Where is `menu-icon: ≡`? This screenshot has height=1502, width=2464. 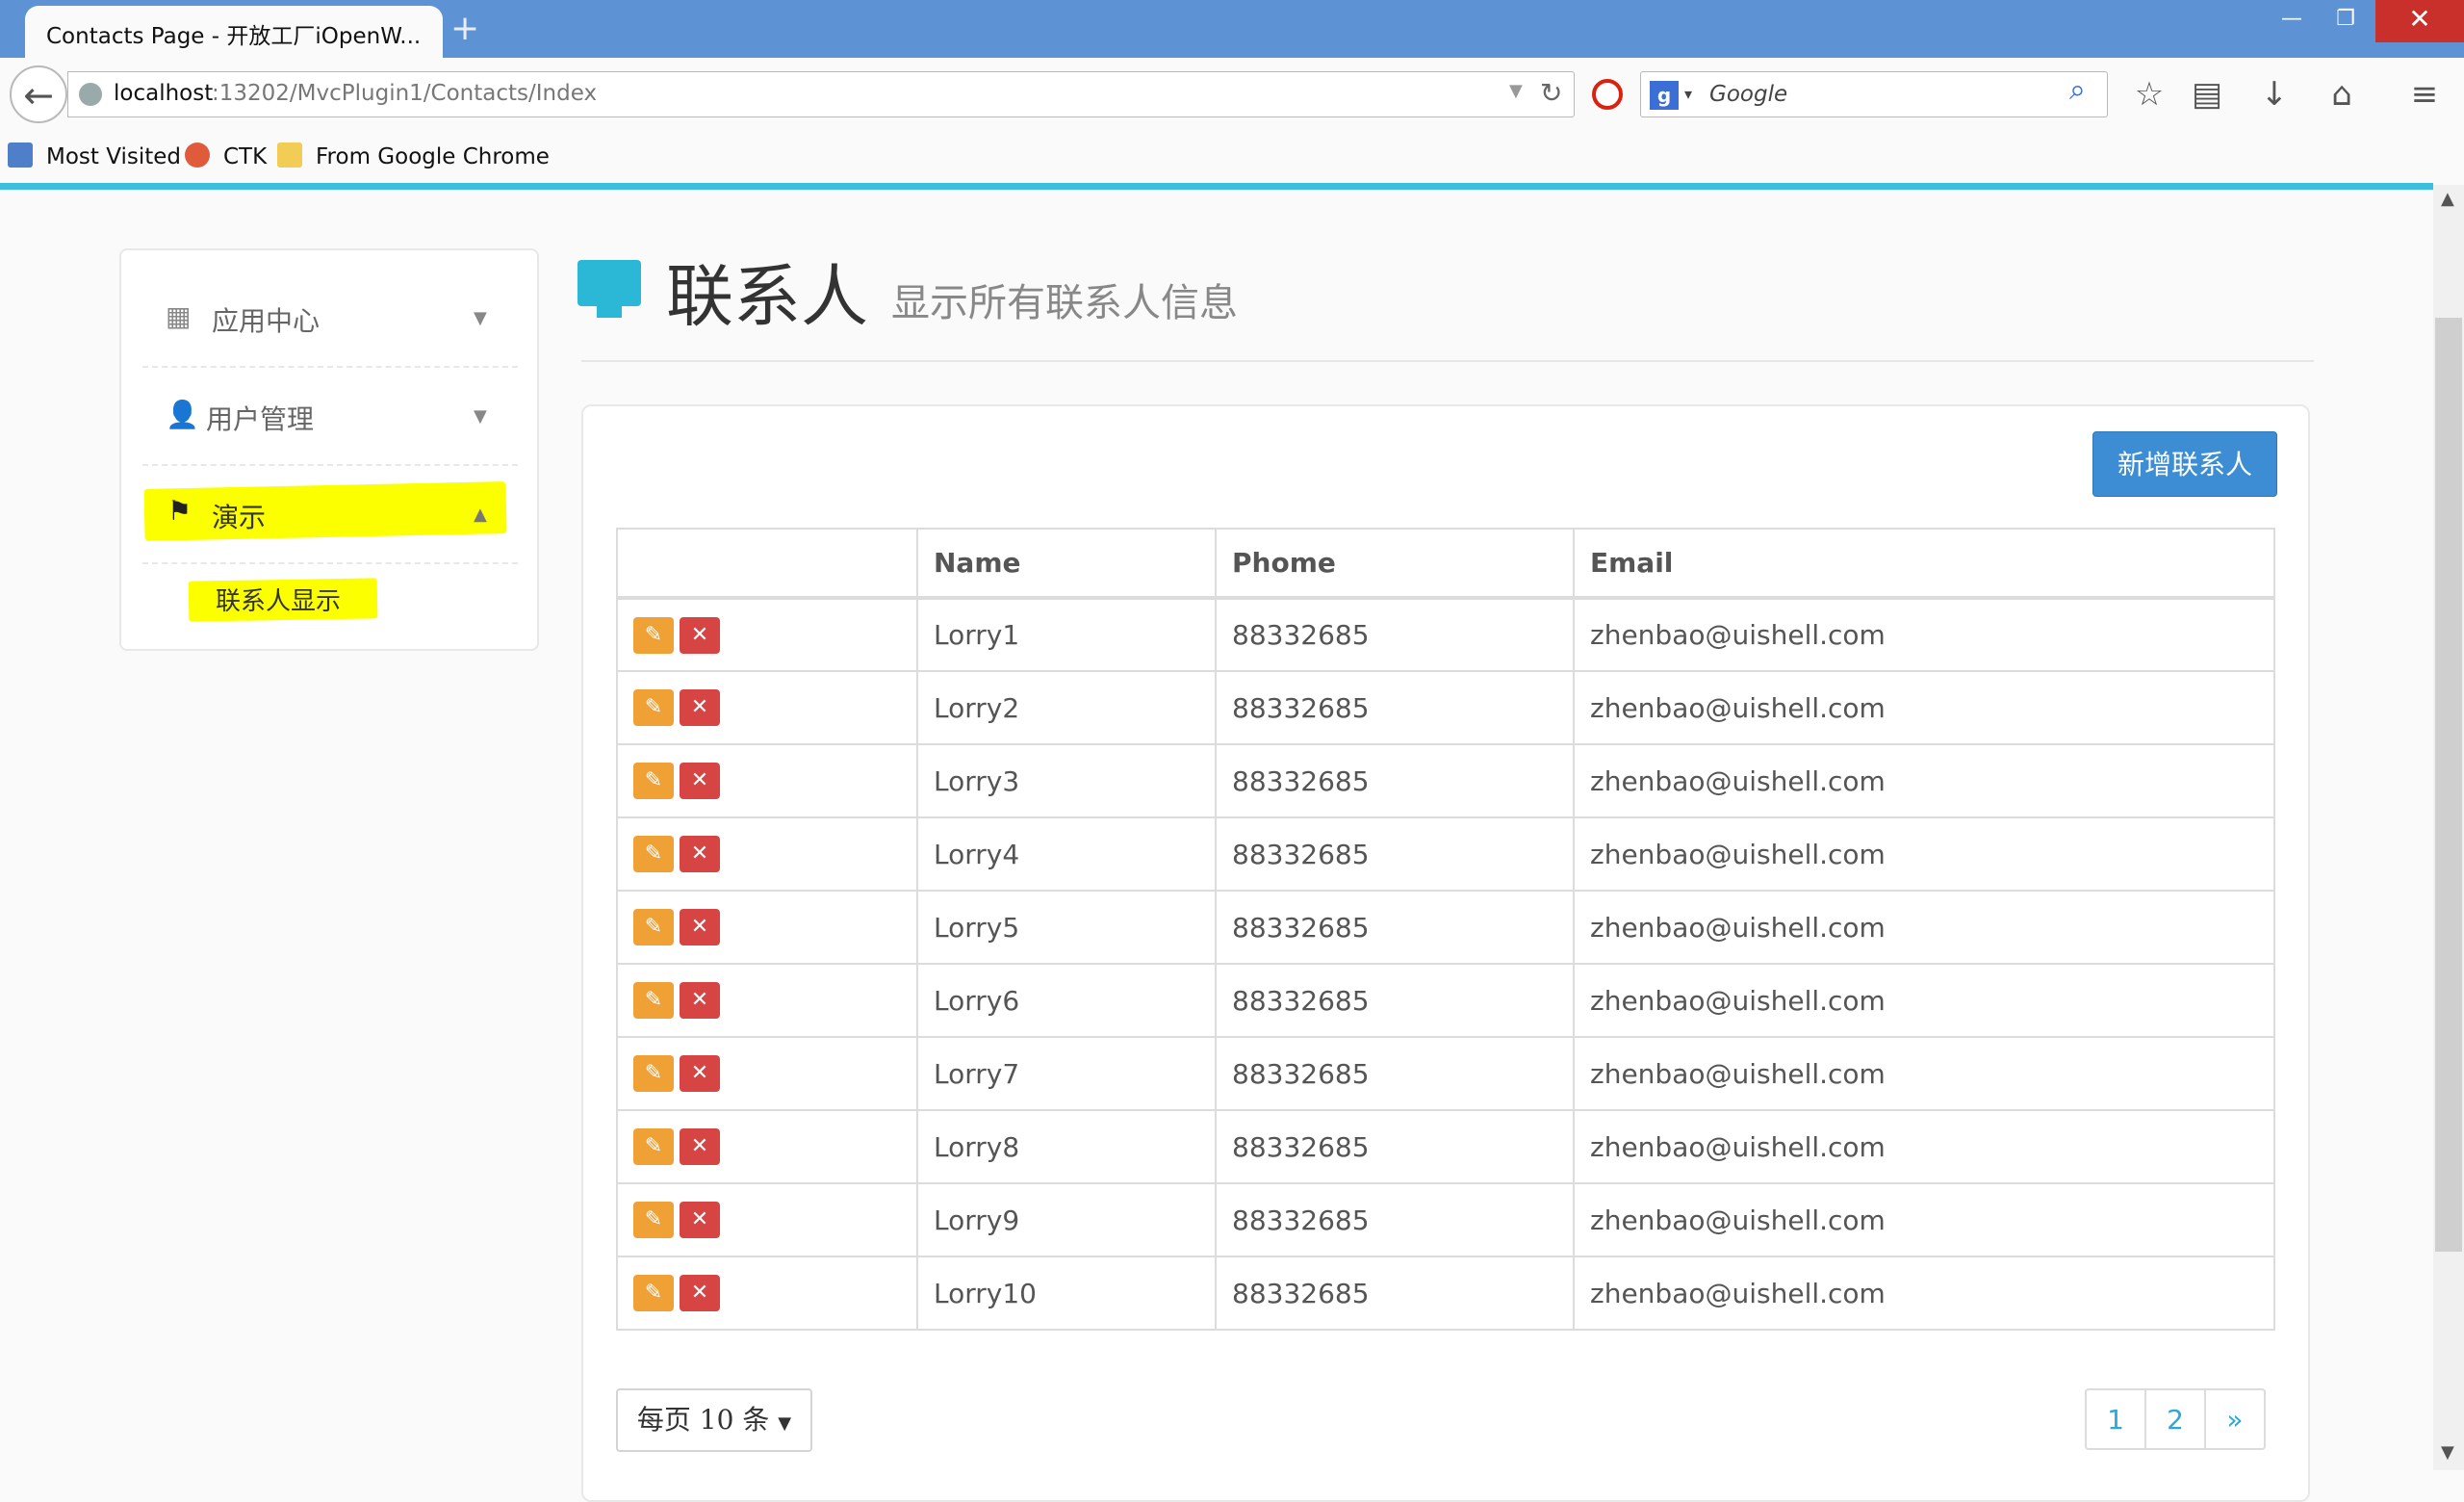
menu-icon: ≡ is located at coordinates (2424, 94).